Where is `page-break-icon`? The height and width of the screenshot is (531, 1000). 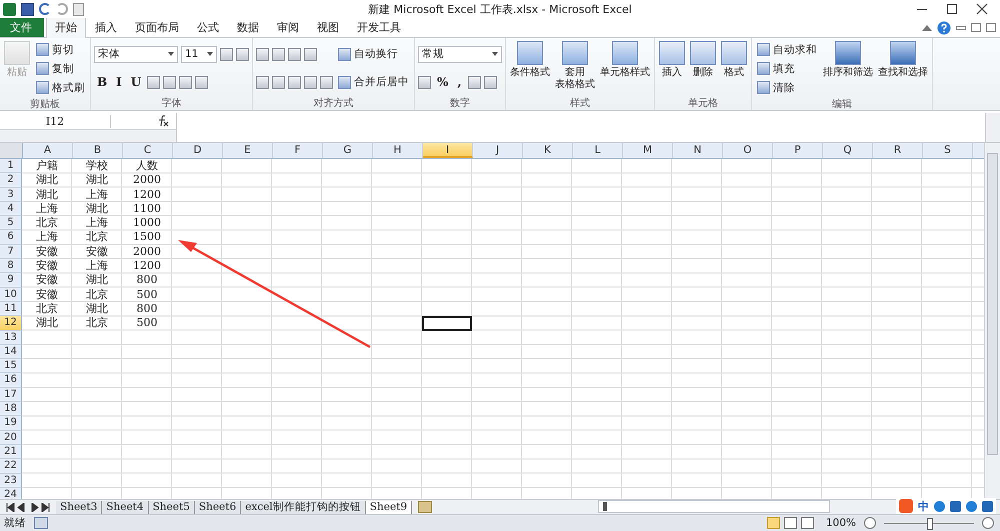
page-break-icon is located at coordinates (807, 523).